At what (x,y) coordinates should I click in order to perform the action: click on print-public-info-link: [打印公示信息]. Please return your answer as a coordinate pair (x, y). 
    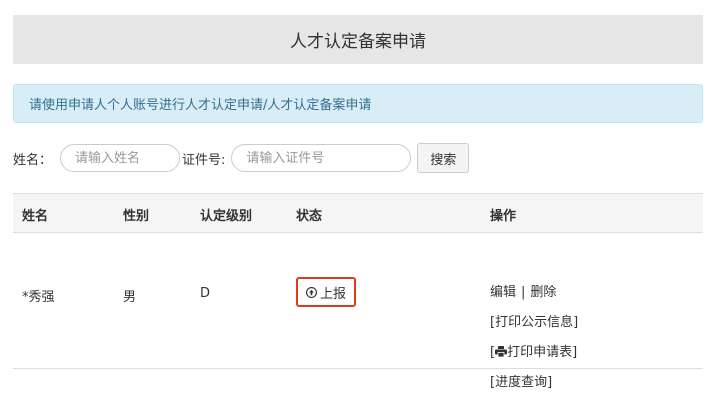
    Looking at the image, I should click on (534, 322).